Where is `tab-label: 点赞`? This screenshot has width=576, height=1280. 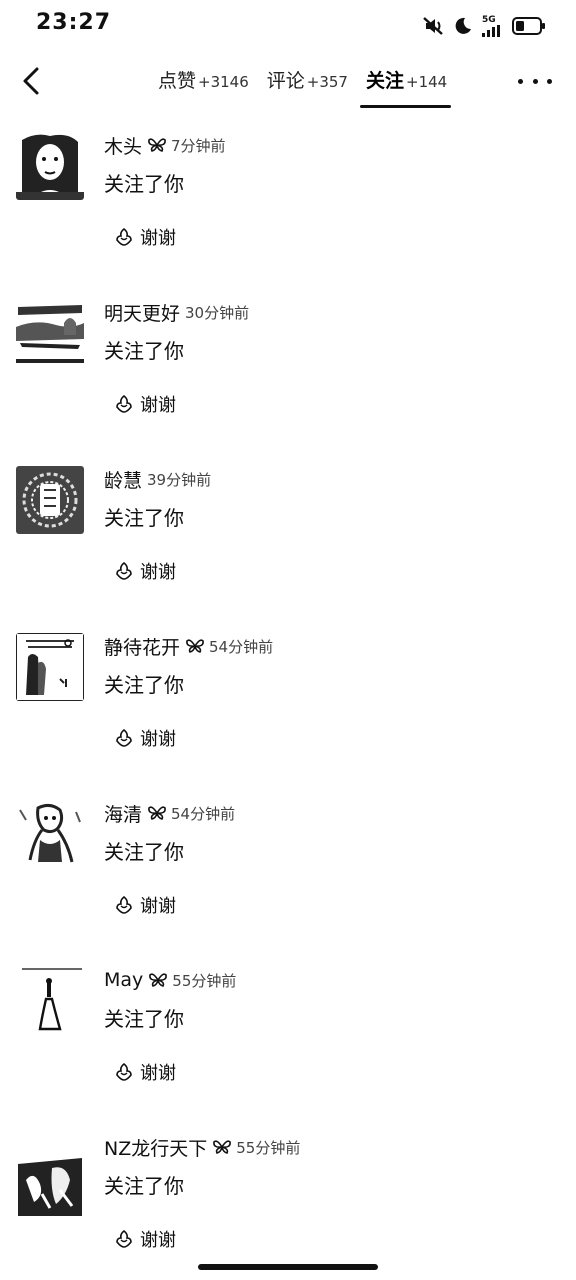 tab-label: 点赞 is located at coordinates (177, 81).